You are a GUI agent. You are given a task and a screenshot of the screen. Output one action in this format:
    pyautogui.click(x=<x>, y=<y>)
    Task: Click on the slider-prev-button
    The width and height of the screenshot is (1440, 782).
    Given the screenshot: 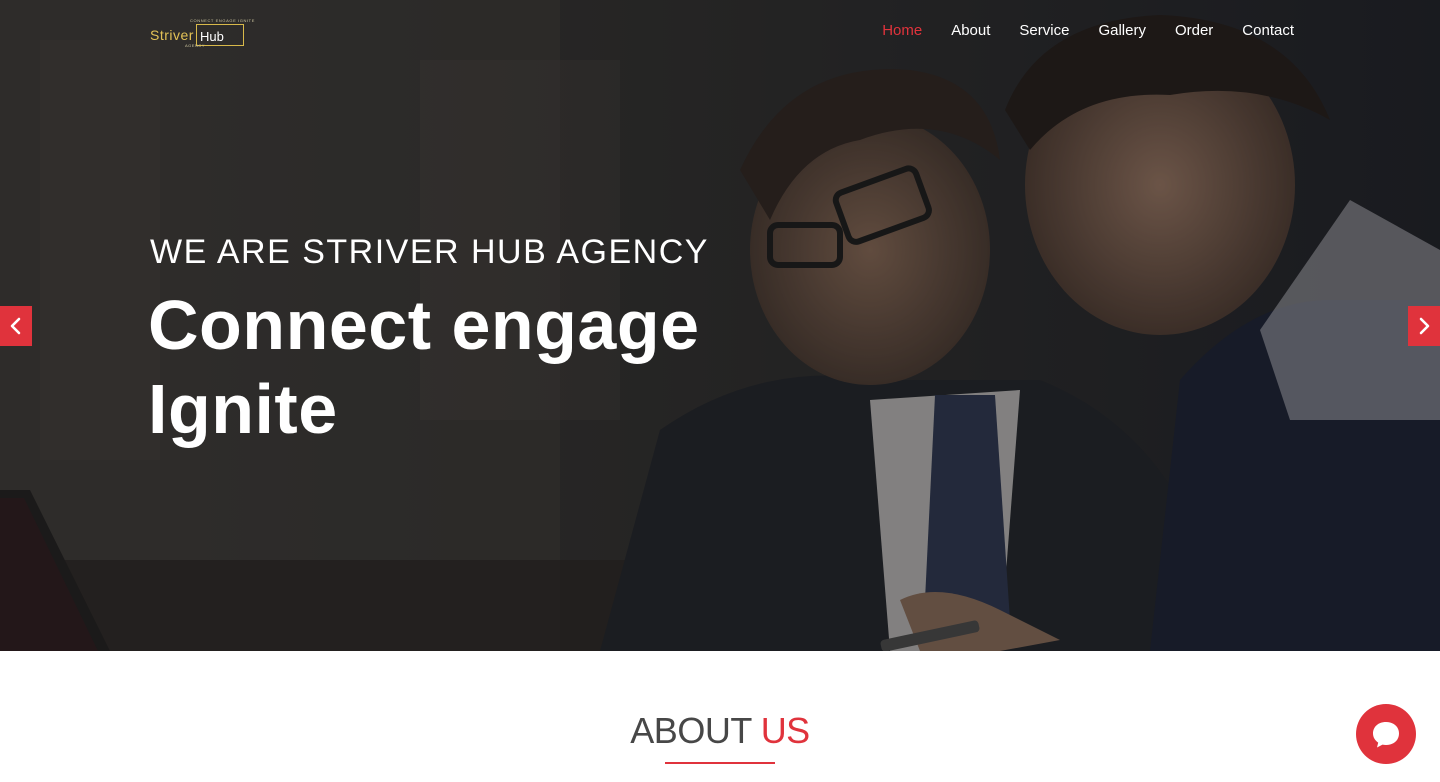 What is the action you would take?
    pyautogui.click(x=16, y=326)
    